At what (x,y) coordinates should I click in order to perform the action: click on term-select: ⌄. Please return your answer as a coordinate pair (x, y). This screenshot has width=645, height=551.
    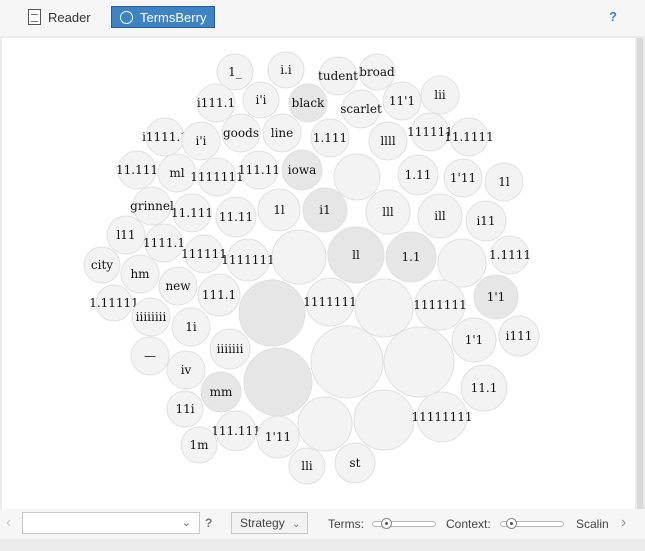
    Looking at the image, I should click on (111, 523).